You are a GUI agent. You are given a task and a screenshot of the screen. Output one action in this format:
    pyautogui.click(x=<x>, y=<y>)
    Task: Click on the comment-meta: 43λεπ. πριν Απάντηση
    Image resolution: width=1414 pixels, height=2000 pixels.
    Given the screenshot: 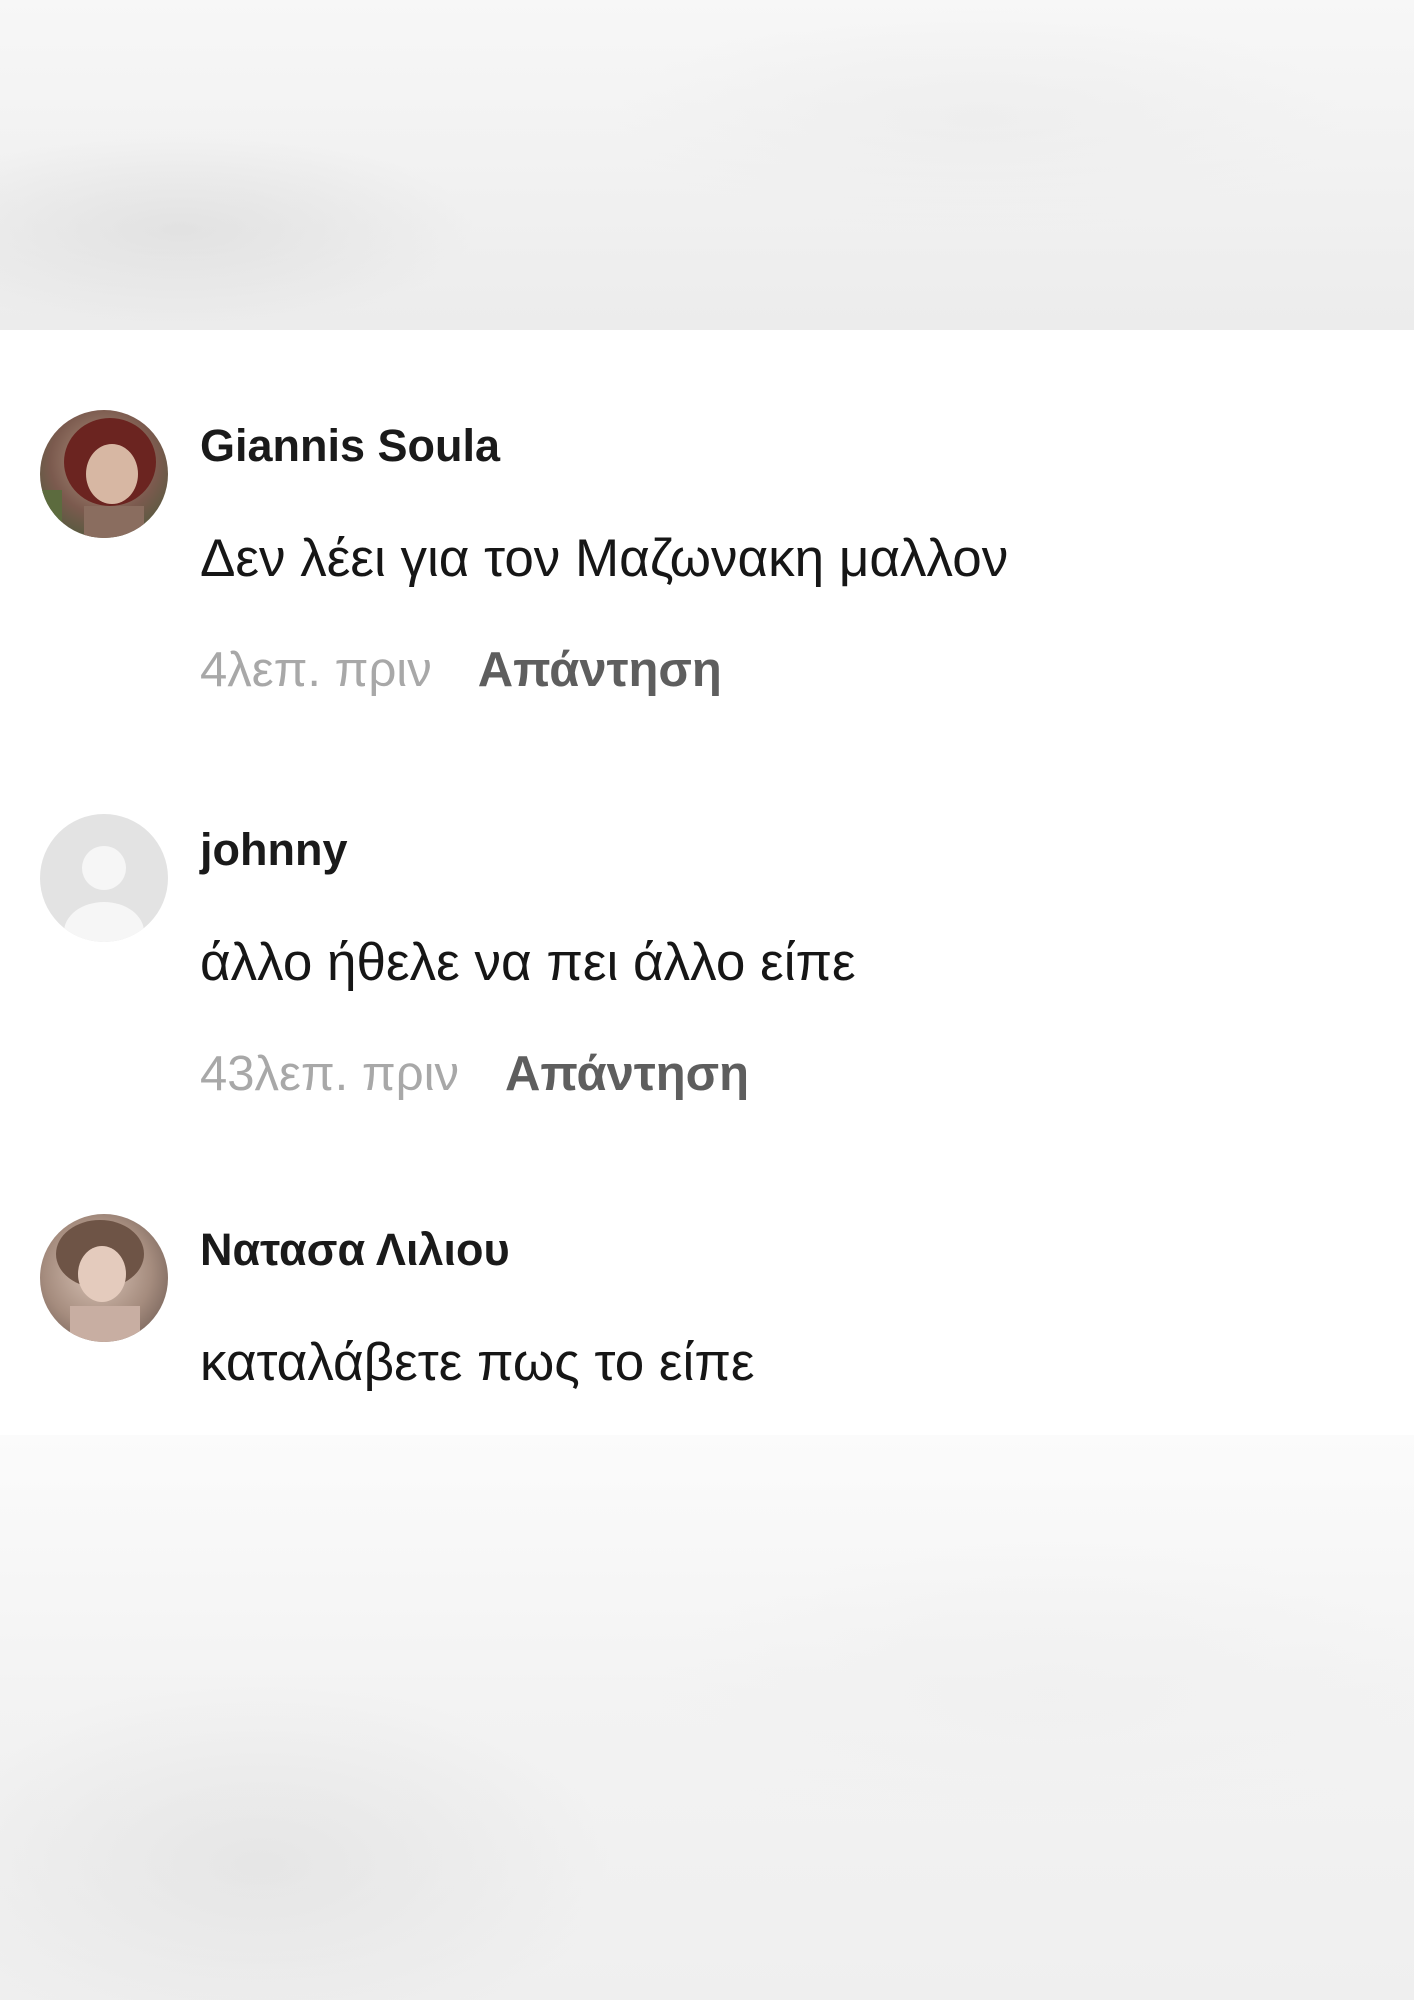 What is the action you would take?
    pyautogui.click(x=474, y=1074)
    